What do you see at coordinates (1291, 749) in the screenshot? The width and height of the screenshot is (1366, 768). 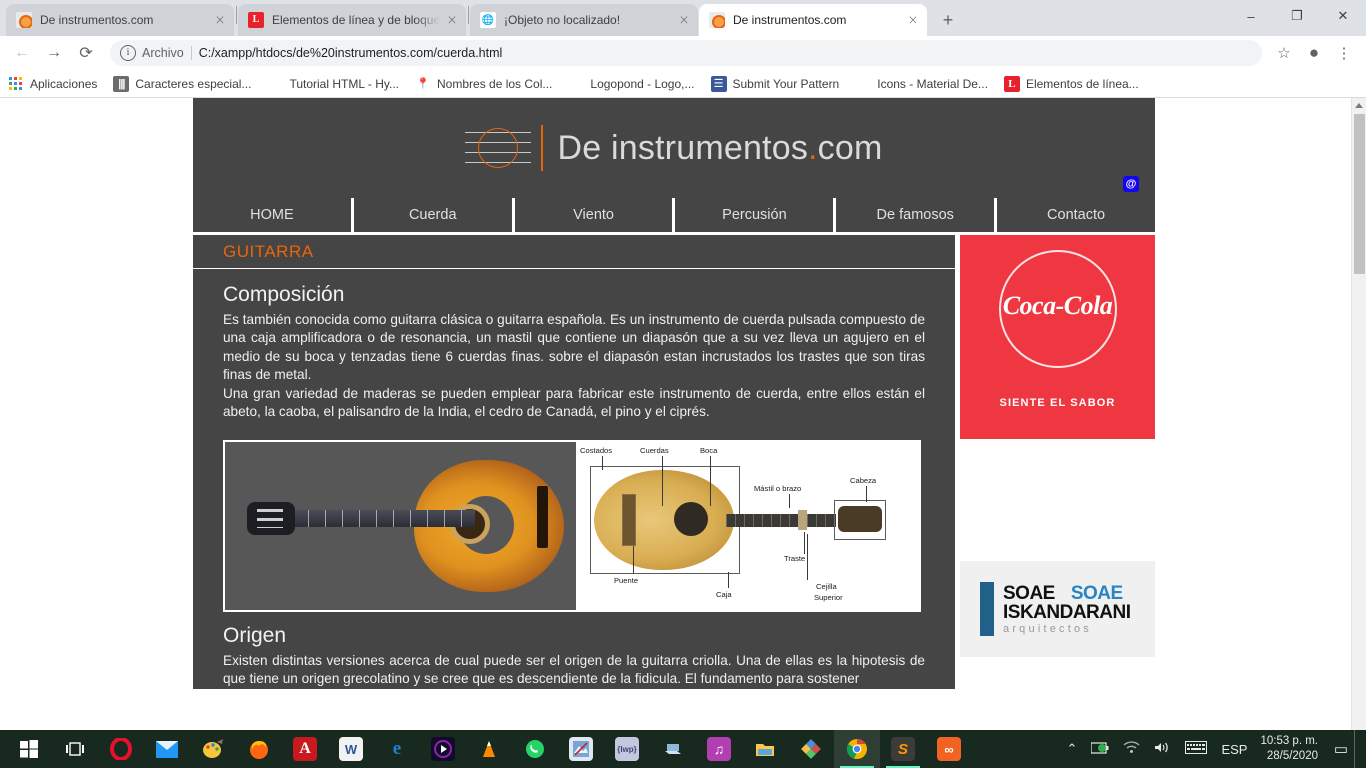 I see `clock: 10:53 p. m. 28/5/2020` at bounding box center [1291, 749].